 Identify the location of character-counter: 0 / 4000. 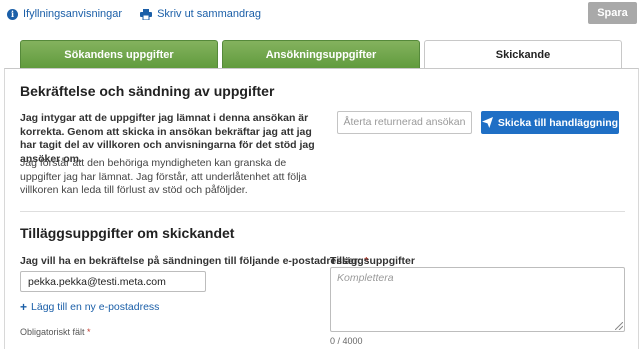
(346, 341).